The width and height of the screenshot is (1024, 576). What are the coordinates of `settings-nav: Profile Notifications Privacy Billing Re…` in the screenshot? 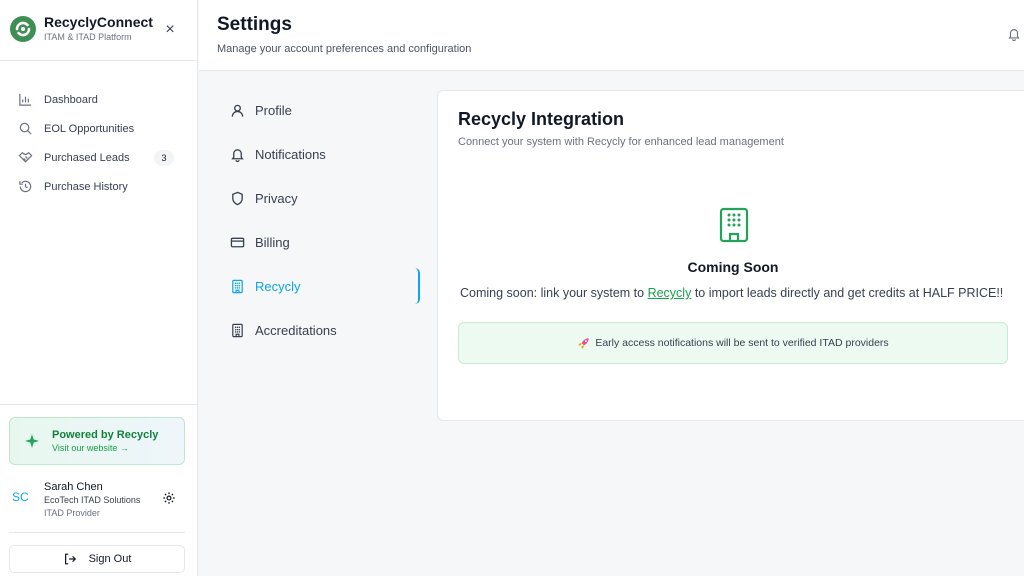 It's located at (319, 220).